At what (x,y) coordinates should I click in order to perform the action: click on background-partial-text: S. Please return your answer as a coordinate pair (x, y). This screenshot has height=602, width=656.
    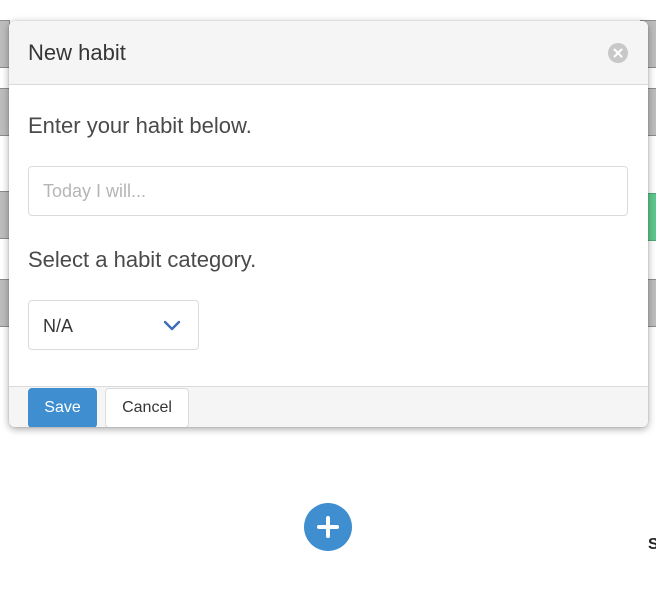
    Looking at the image, I should click on (652, 544).